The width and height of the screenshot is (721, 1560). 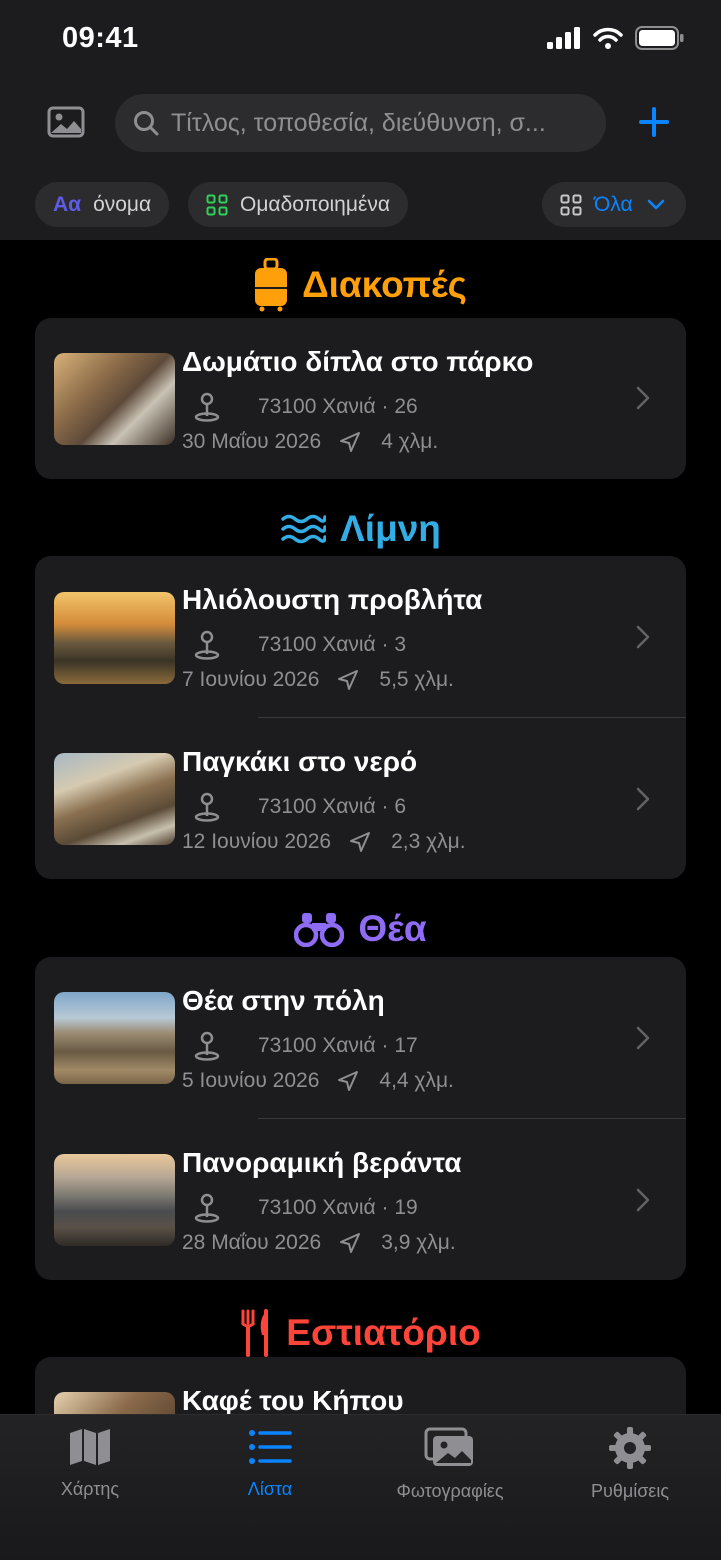 What do you see at coordinates (655, 204) in the screenshot?
I see `chevron-down-icon` at bounding box center [655, 204].